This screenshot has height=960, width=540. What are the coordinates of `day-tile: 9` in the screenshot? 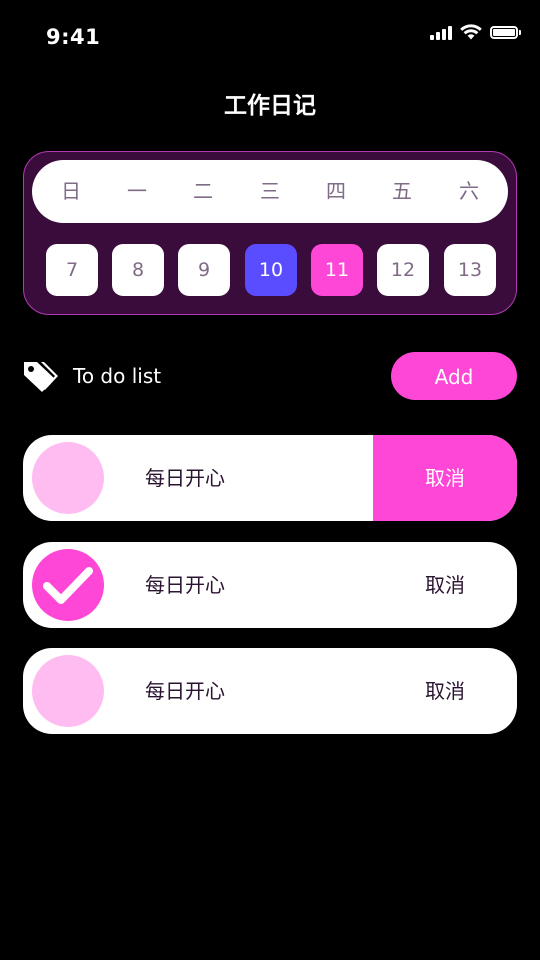 It's located at (204, 270).